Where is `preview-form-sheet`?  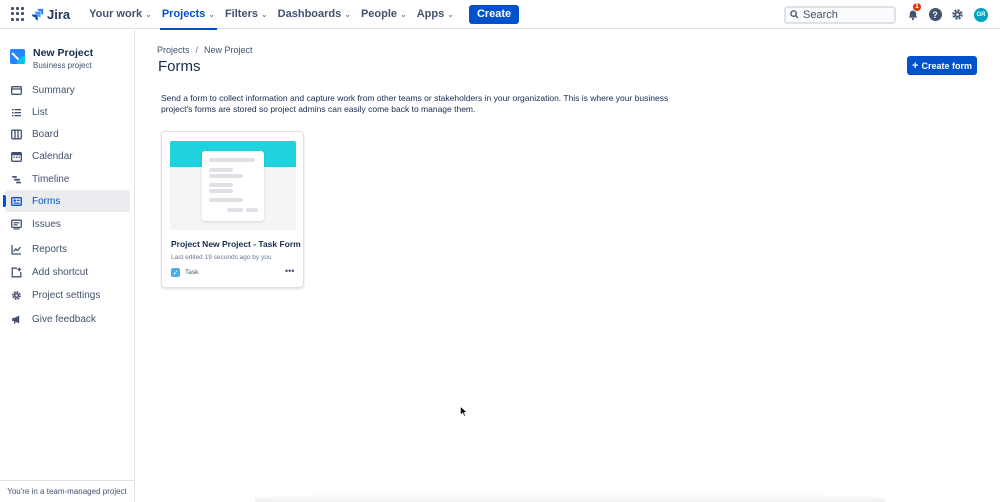
preview-form-sheet is located at coordinates (233, 186).